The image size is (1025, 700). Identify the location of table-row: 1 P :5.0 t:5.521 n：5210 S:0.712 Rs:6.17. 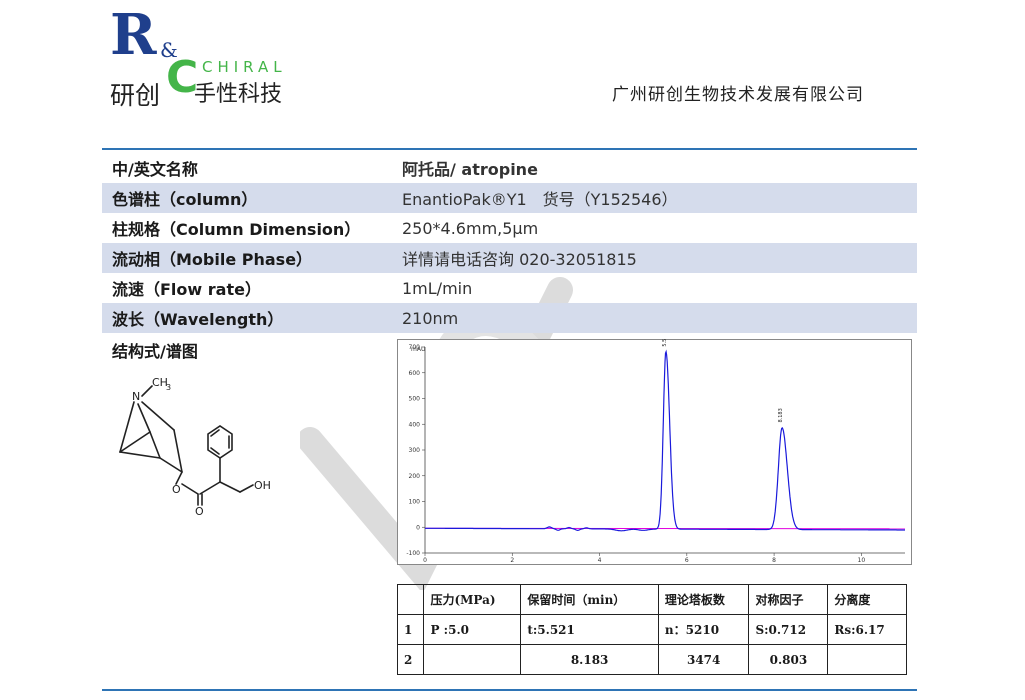
(651, 629).